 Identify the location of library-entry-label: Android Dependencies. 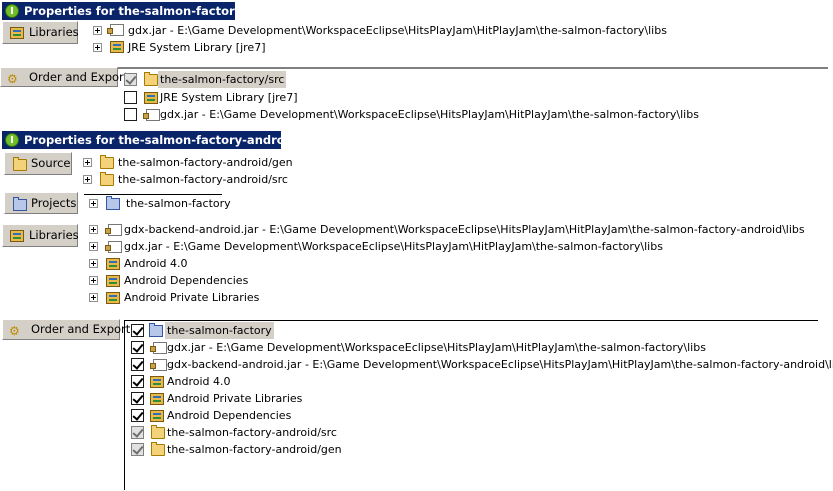
(186, 280).